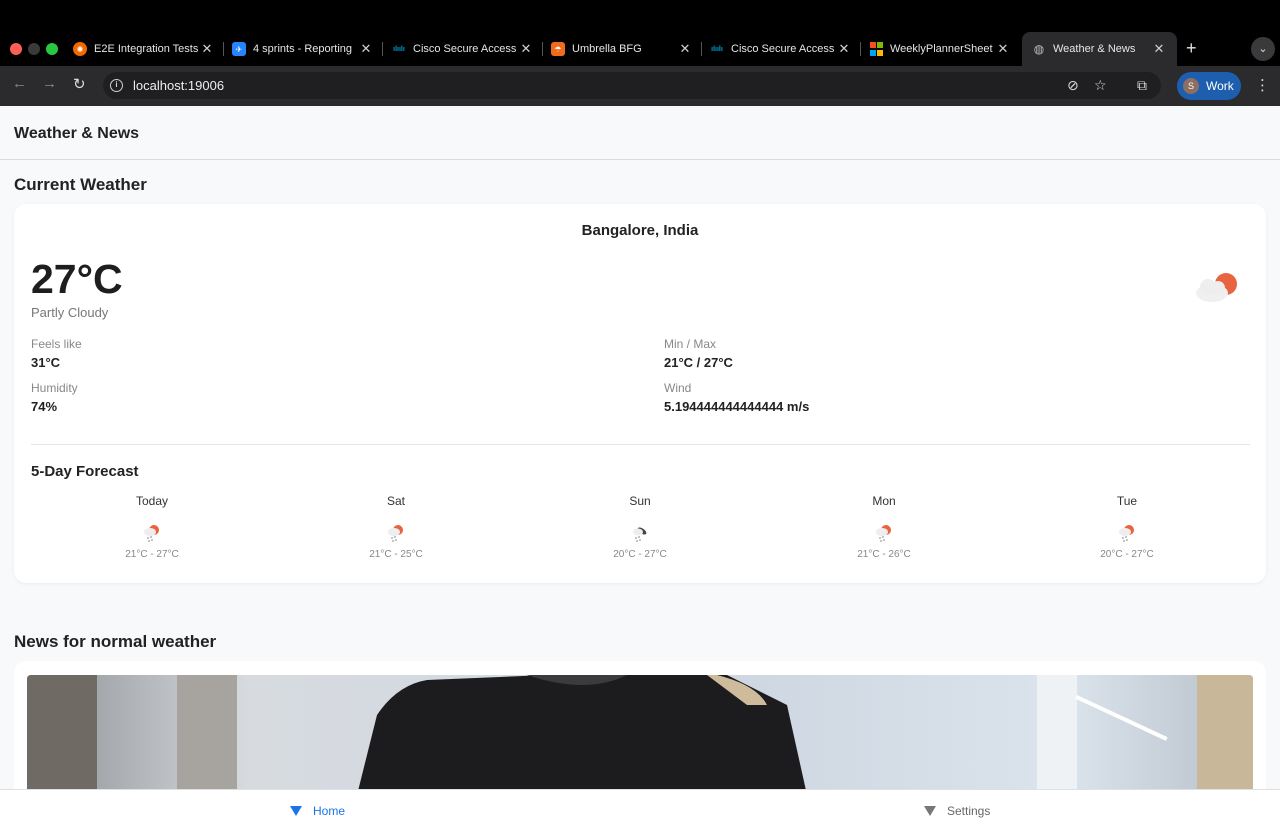  I want to click on tab-search-icon: ⌄, so click(1263, 49).